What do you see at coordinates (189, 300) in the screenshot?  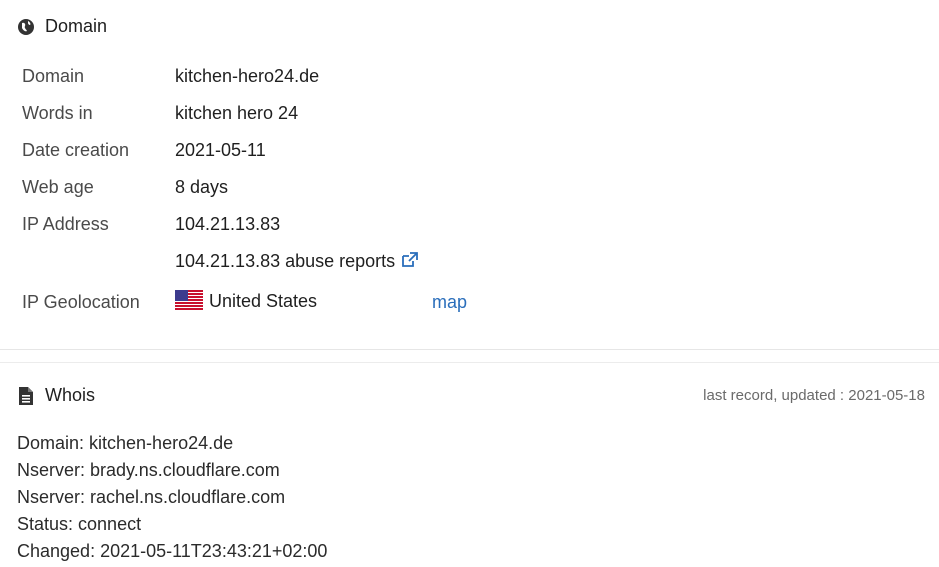 I see `us-flag-icon` at bounding box center [189, 300].